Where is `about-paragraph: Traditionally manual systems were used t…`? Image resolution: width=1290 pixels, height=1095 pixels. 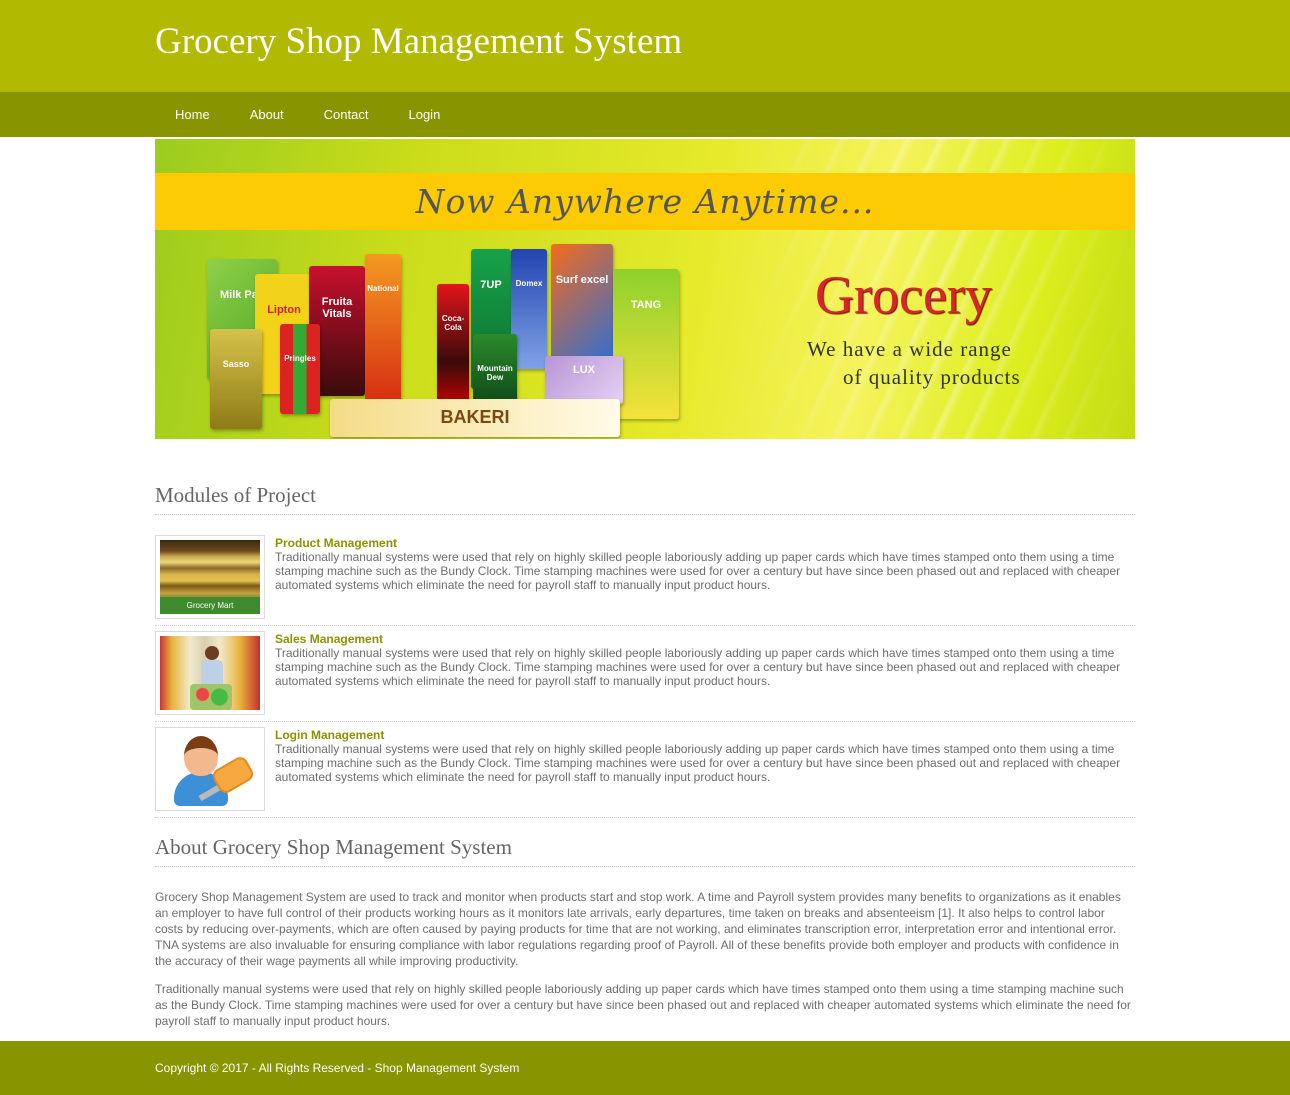 about-paragraph: Traditionally manual systems were used t… is located at coordinates (643, 1005).